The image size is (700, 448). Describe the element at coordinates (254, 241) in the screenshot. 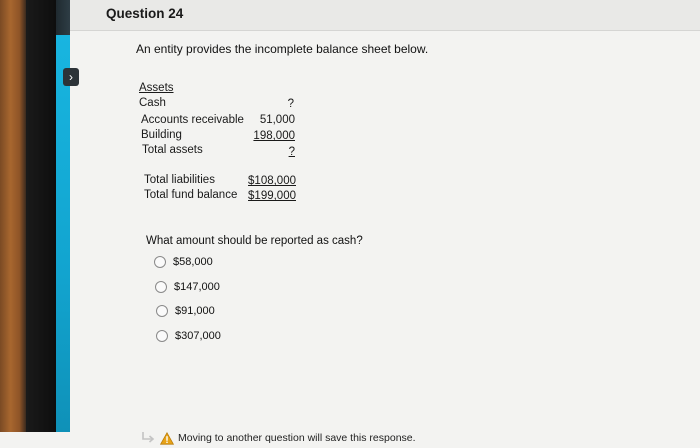

I see `question-text: What amount should be reported as cash?` at that location.